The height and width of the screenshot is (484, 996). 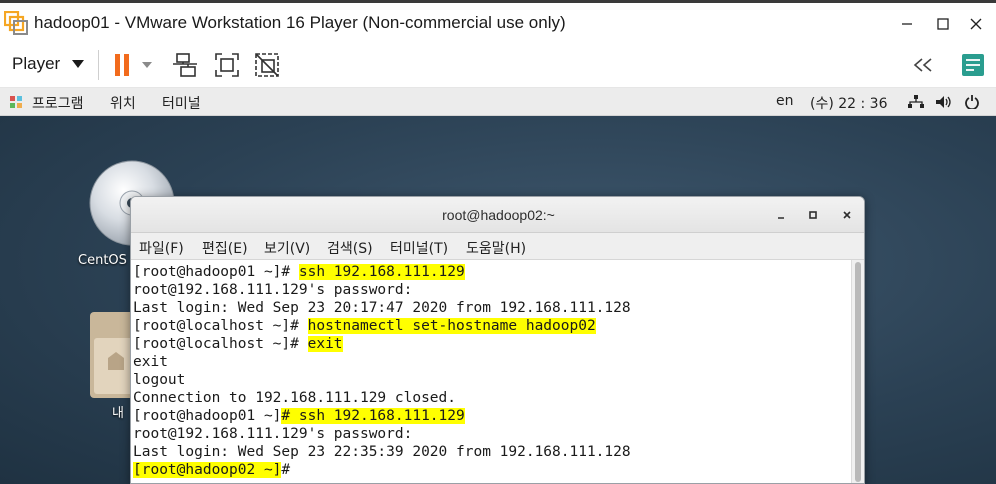 What do you see at coordinates (303, 469) in the screenshot?
I see `text-cursor` at bounding box center [303, 469].